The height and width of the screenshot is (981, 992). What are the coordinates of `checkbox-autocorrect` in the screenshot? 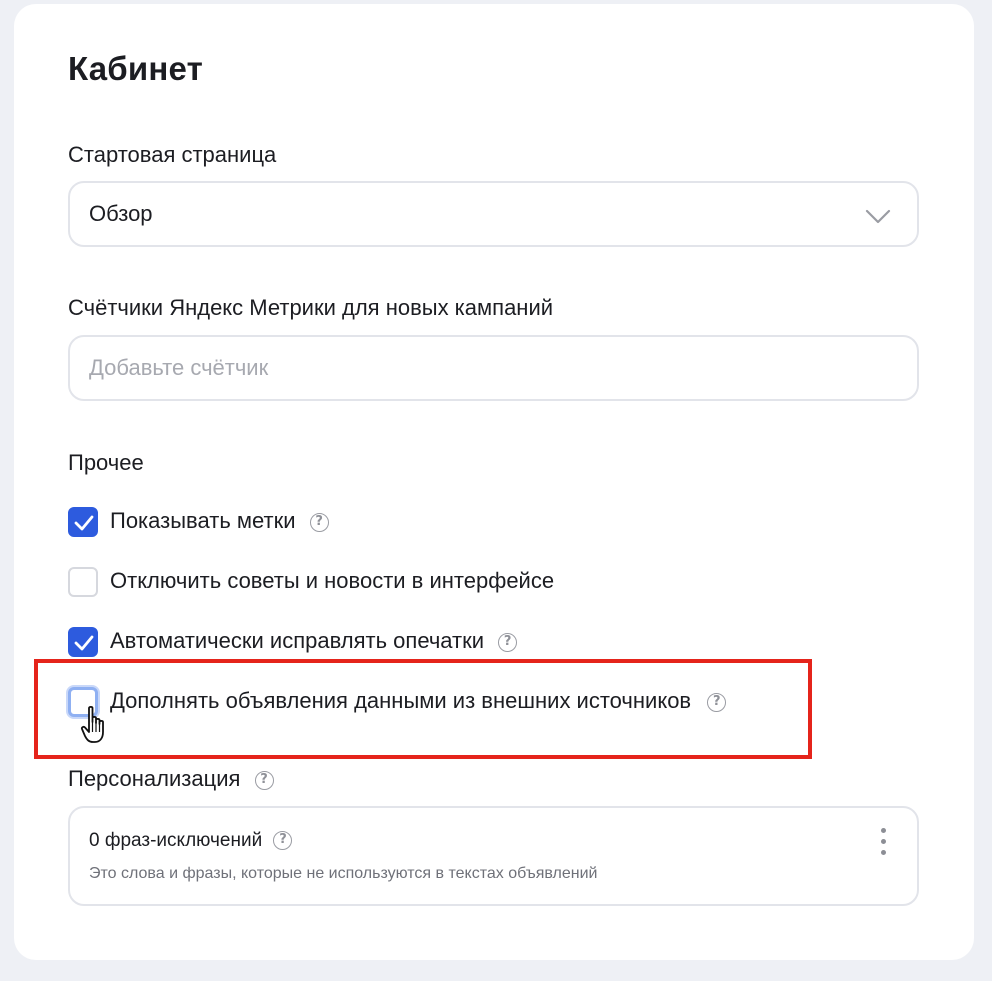 It's located at (83, 642).